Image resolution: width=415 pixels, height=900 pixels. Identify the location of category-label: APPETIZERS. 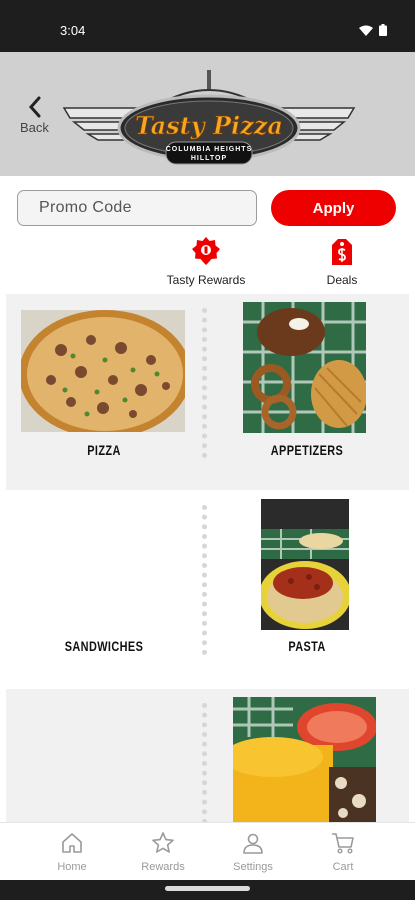
(307, 450).